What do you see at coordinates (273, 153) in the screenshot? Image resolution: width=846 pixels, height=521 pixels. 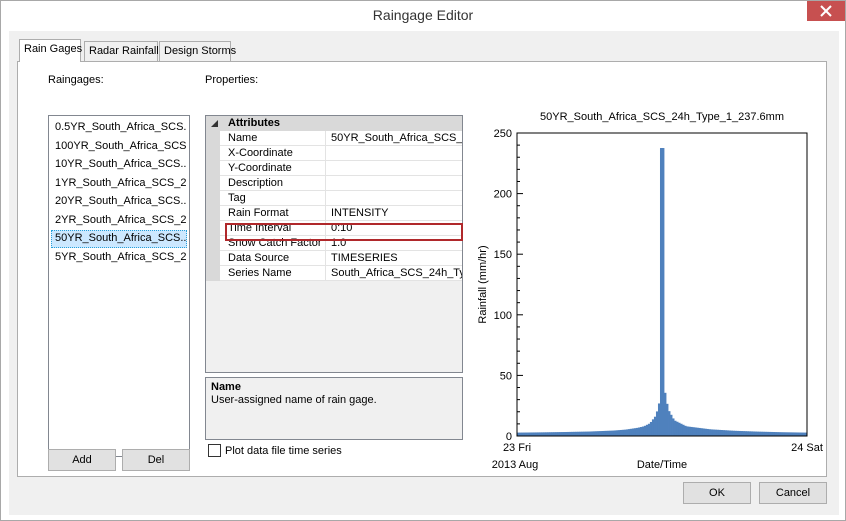 I see `property-name: X-Coordinate` at bounding box center [273, 153].